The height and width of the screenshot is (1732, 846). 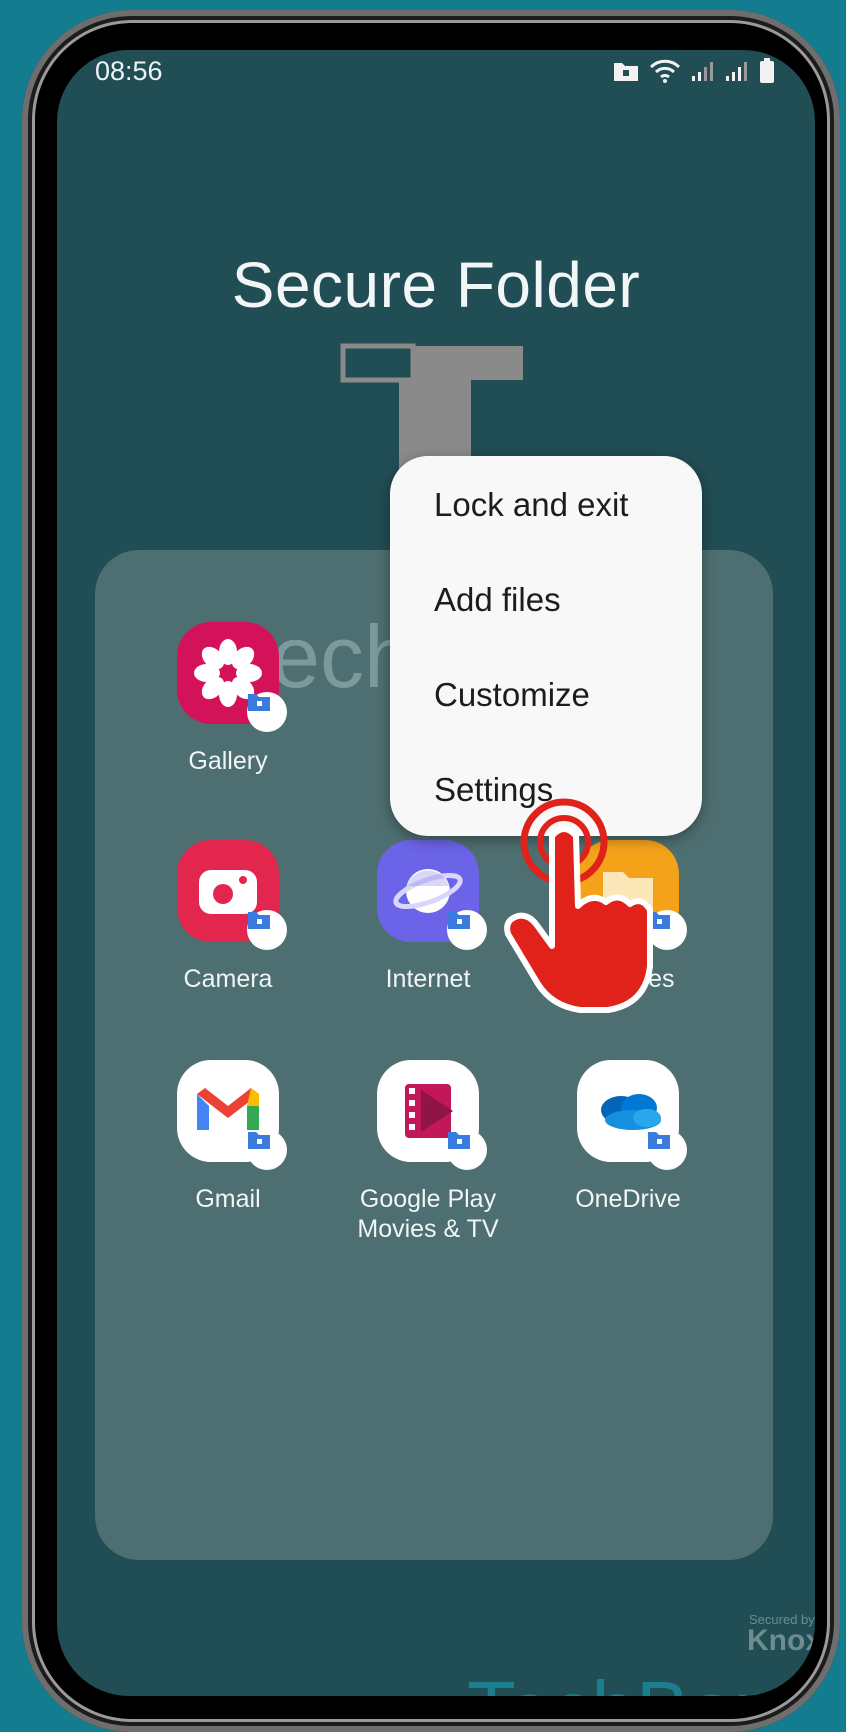 I want to click on knox-logo-text: Knox, so click(x=781, y=1640).